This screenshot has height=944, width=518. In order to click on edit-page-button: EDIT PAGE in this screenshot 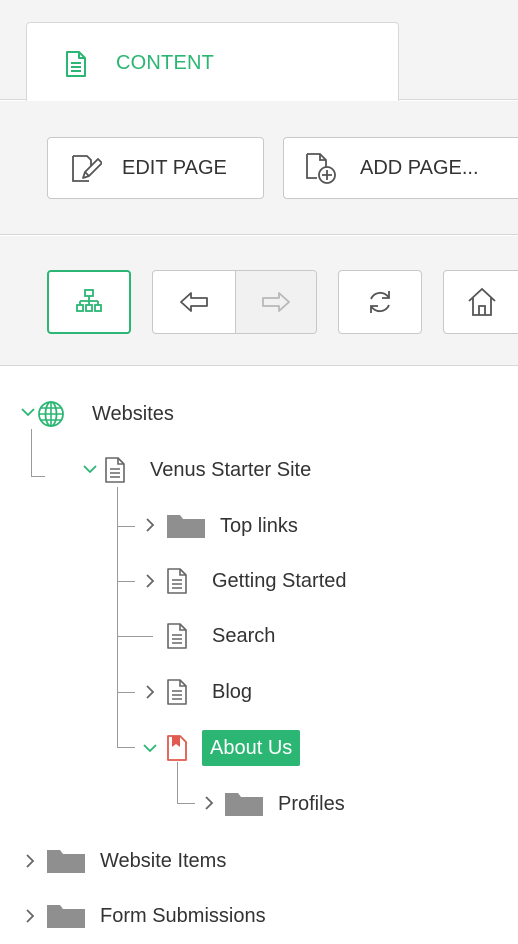, I will do `click(155, 168)`.